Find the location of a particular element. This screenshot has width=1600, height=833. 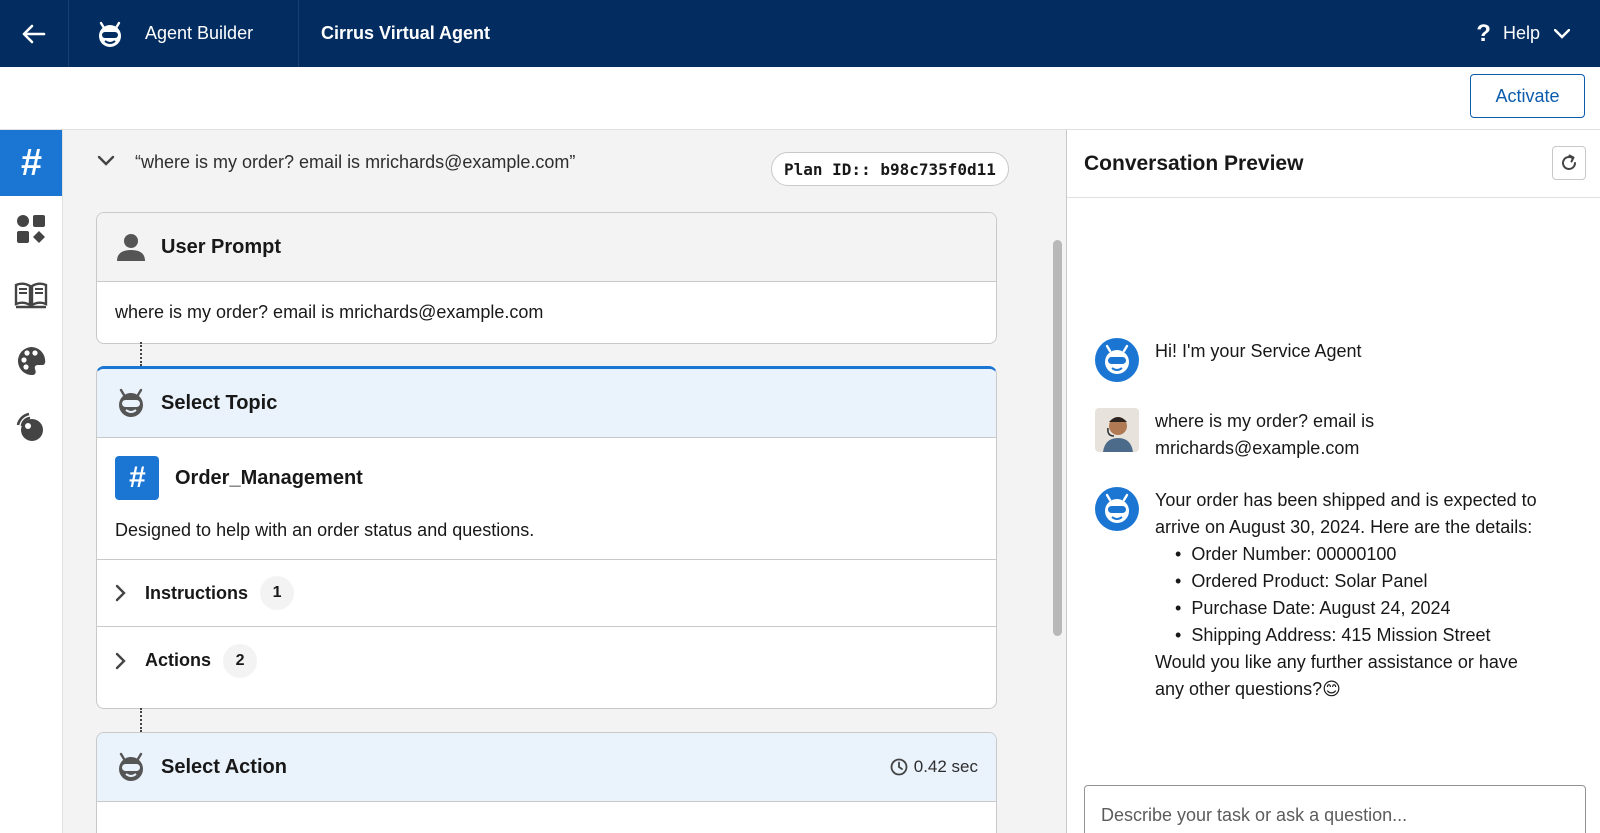

timing-value: 0.42 sec is located at coordinates (945, 766).